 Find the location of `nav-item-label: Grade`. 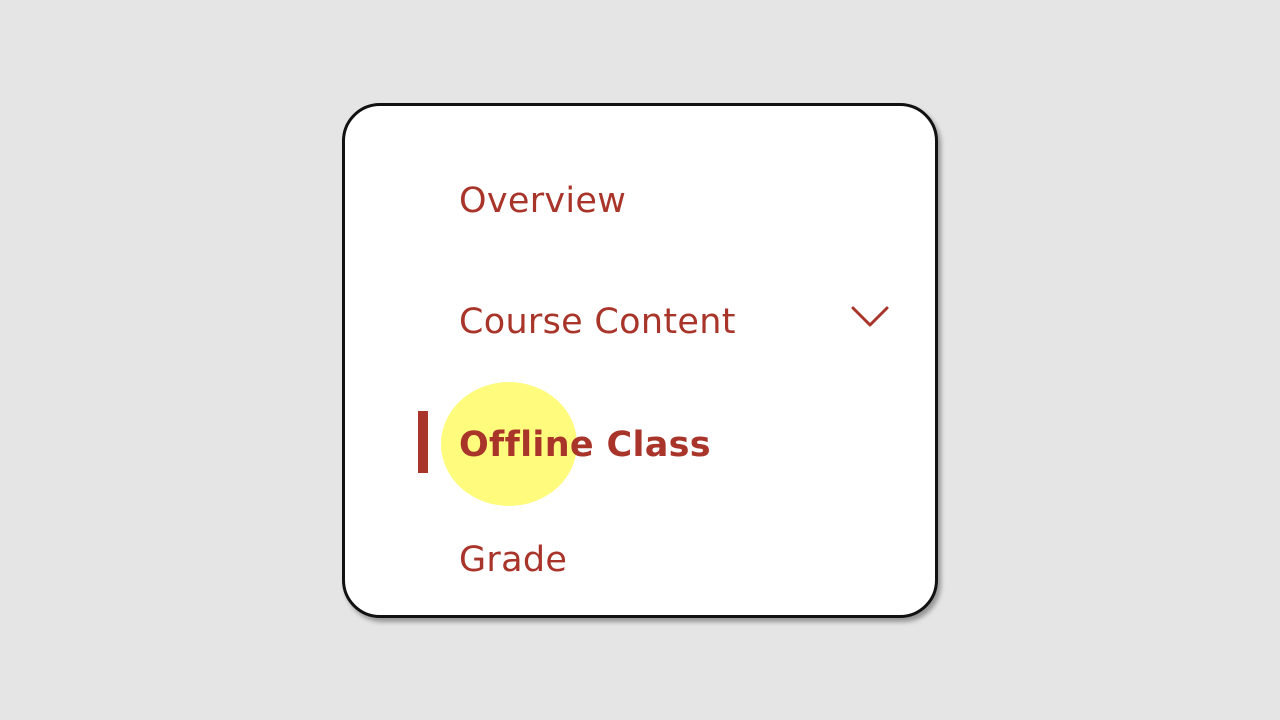

nav-item-label: Grade is located at coordinates (513, 560).